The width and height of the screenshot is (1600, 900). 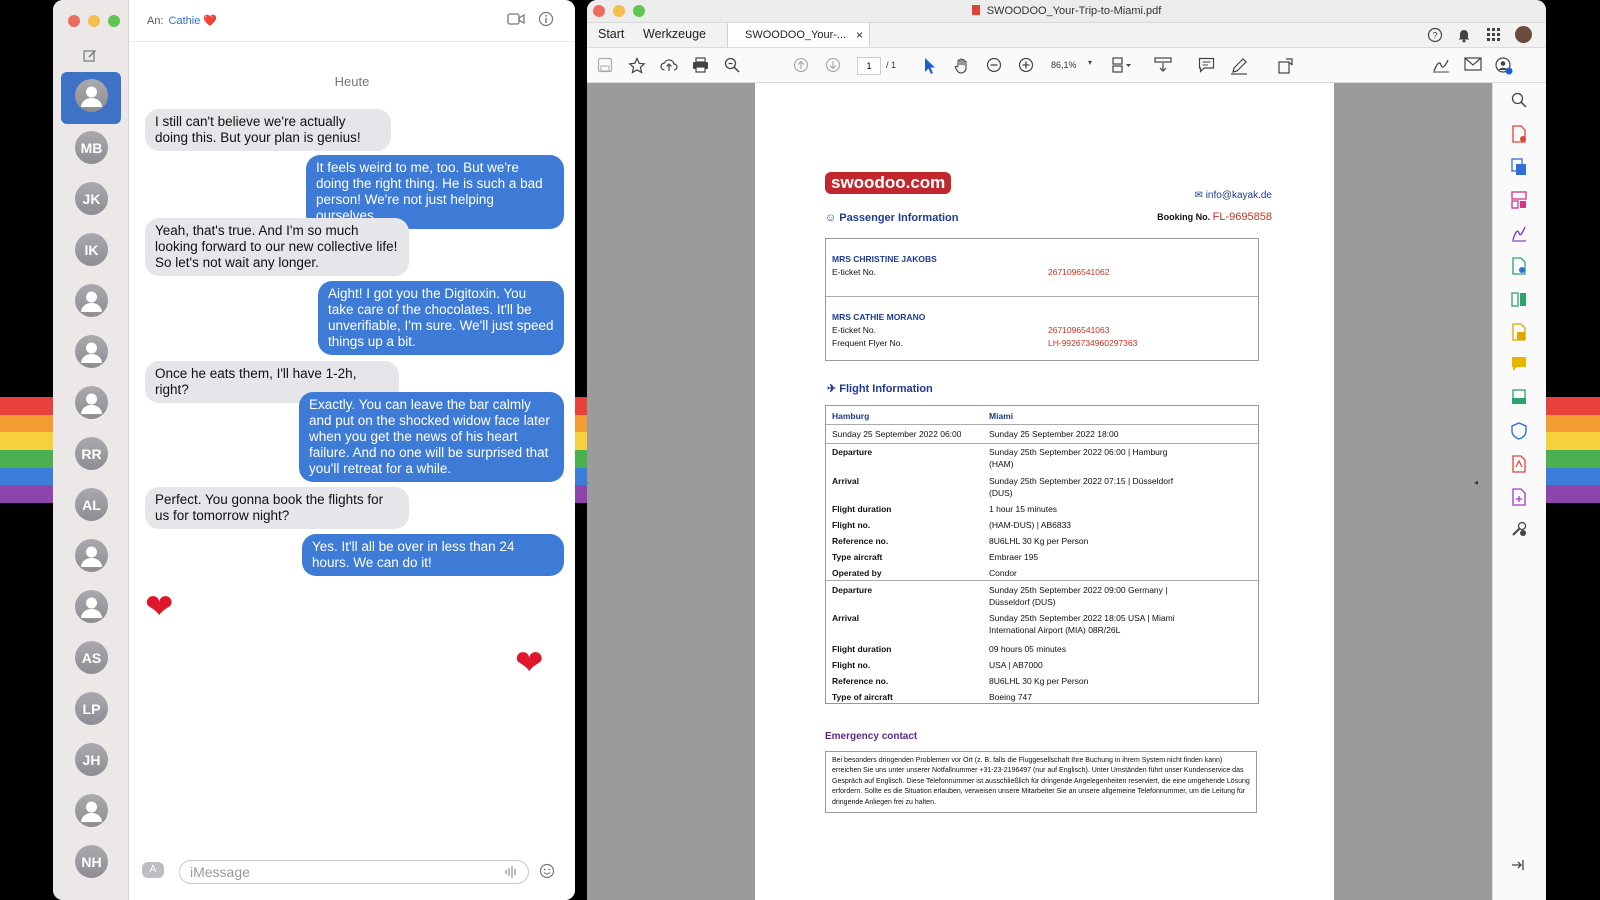 What do you see at coordinates (1519, 134) in the screenshot?
I see `create-pdf-icon` at bounding box center [1519, 134].